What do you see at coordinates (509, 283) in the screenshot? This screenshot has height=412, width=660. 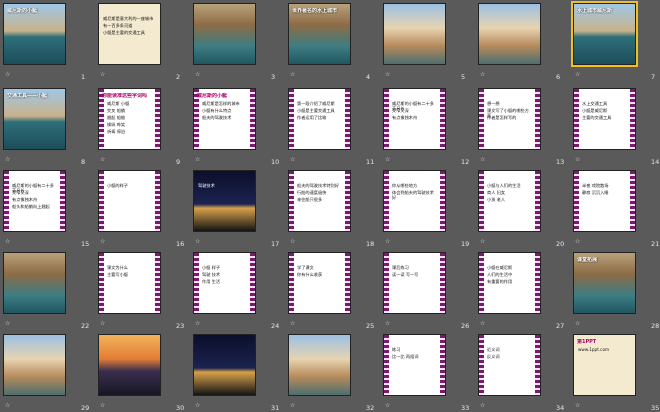 I see `slide-thumbnail-27: 小艇在威尼斯 人们的生活中 有重要的作用` at bounding box center [509, 283].